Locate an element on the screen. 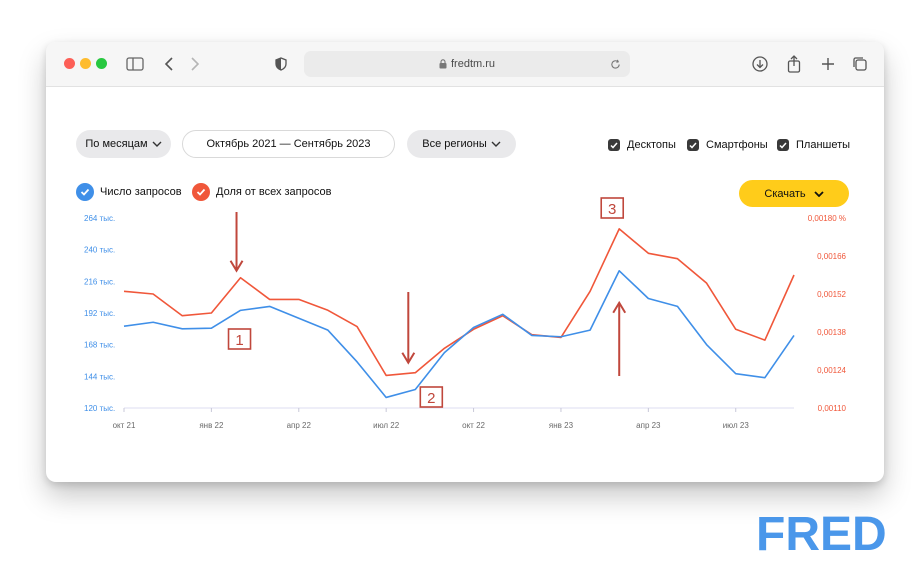  y-left-tick-label: 120 тыс. is located at coordinates (99, 408).